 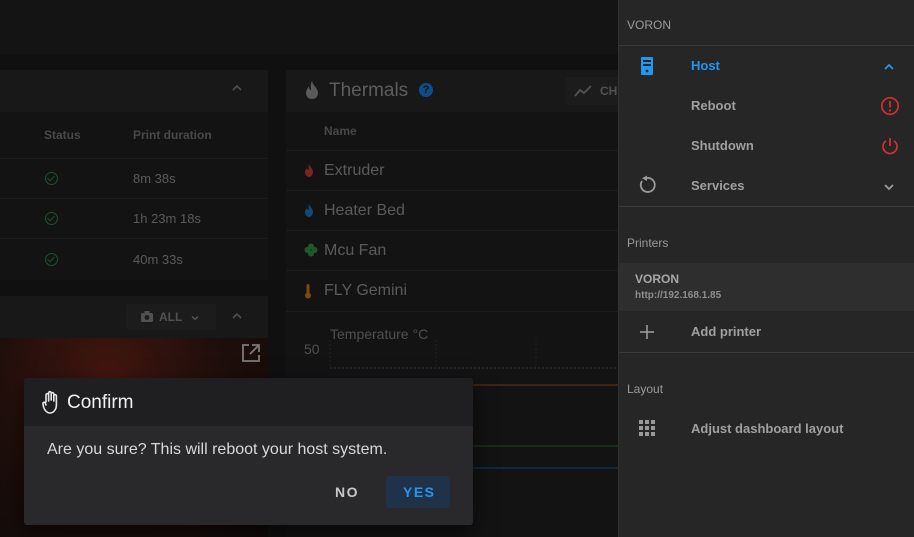 What do you see at coordinates (766, 186) in the screenshot?
I see `drawer-item-services: Services` at bounding box center [766, 186].